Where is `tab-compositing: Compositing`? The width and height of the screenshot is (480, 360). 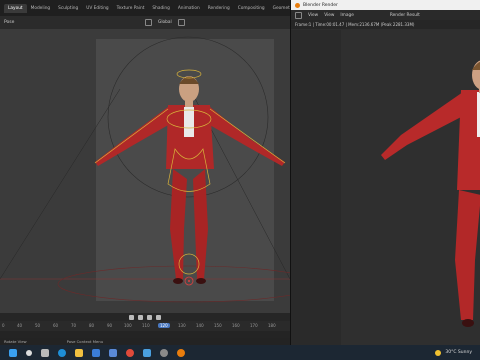
tab-compositing: Compositing is located at coordinates (251, 8).